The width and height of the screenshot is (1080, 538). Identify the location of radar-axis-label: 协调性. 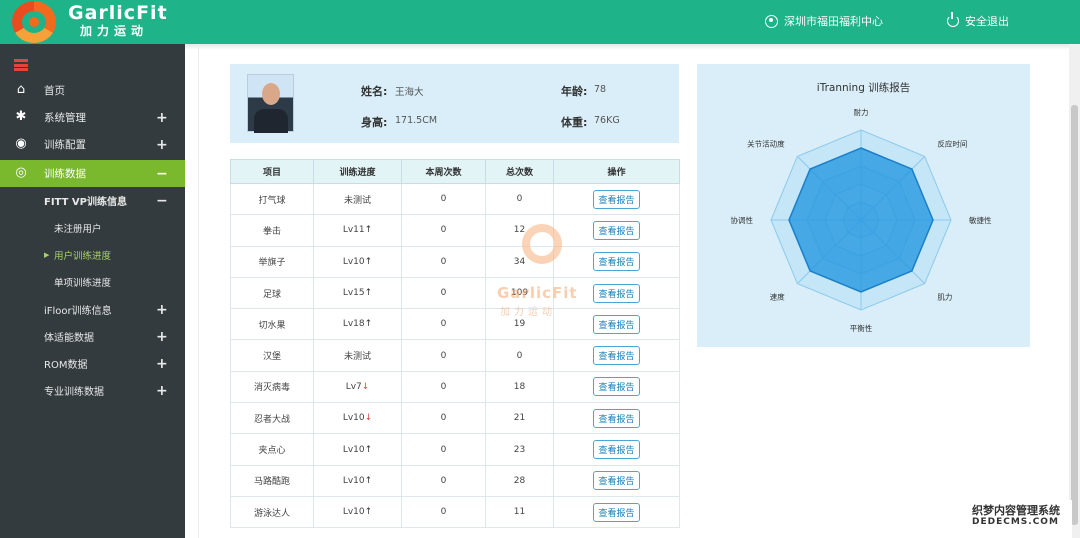
(742, 220).